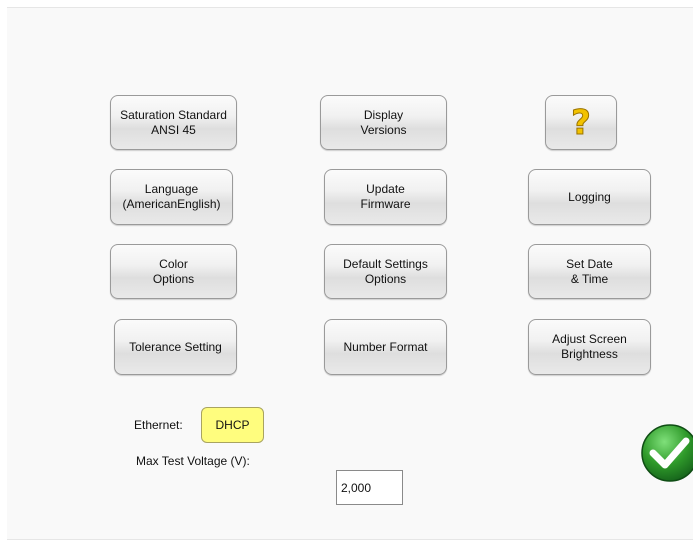 The width and height of the screenshot is (693, 546). I want to click on language-button: Language (AmericanEnglish), so click(171, 197).